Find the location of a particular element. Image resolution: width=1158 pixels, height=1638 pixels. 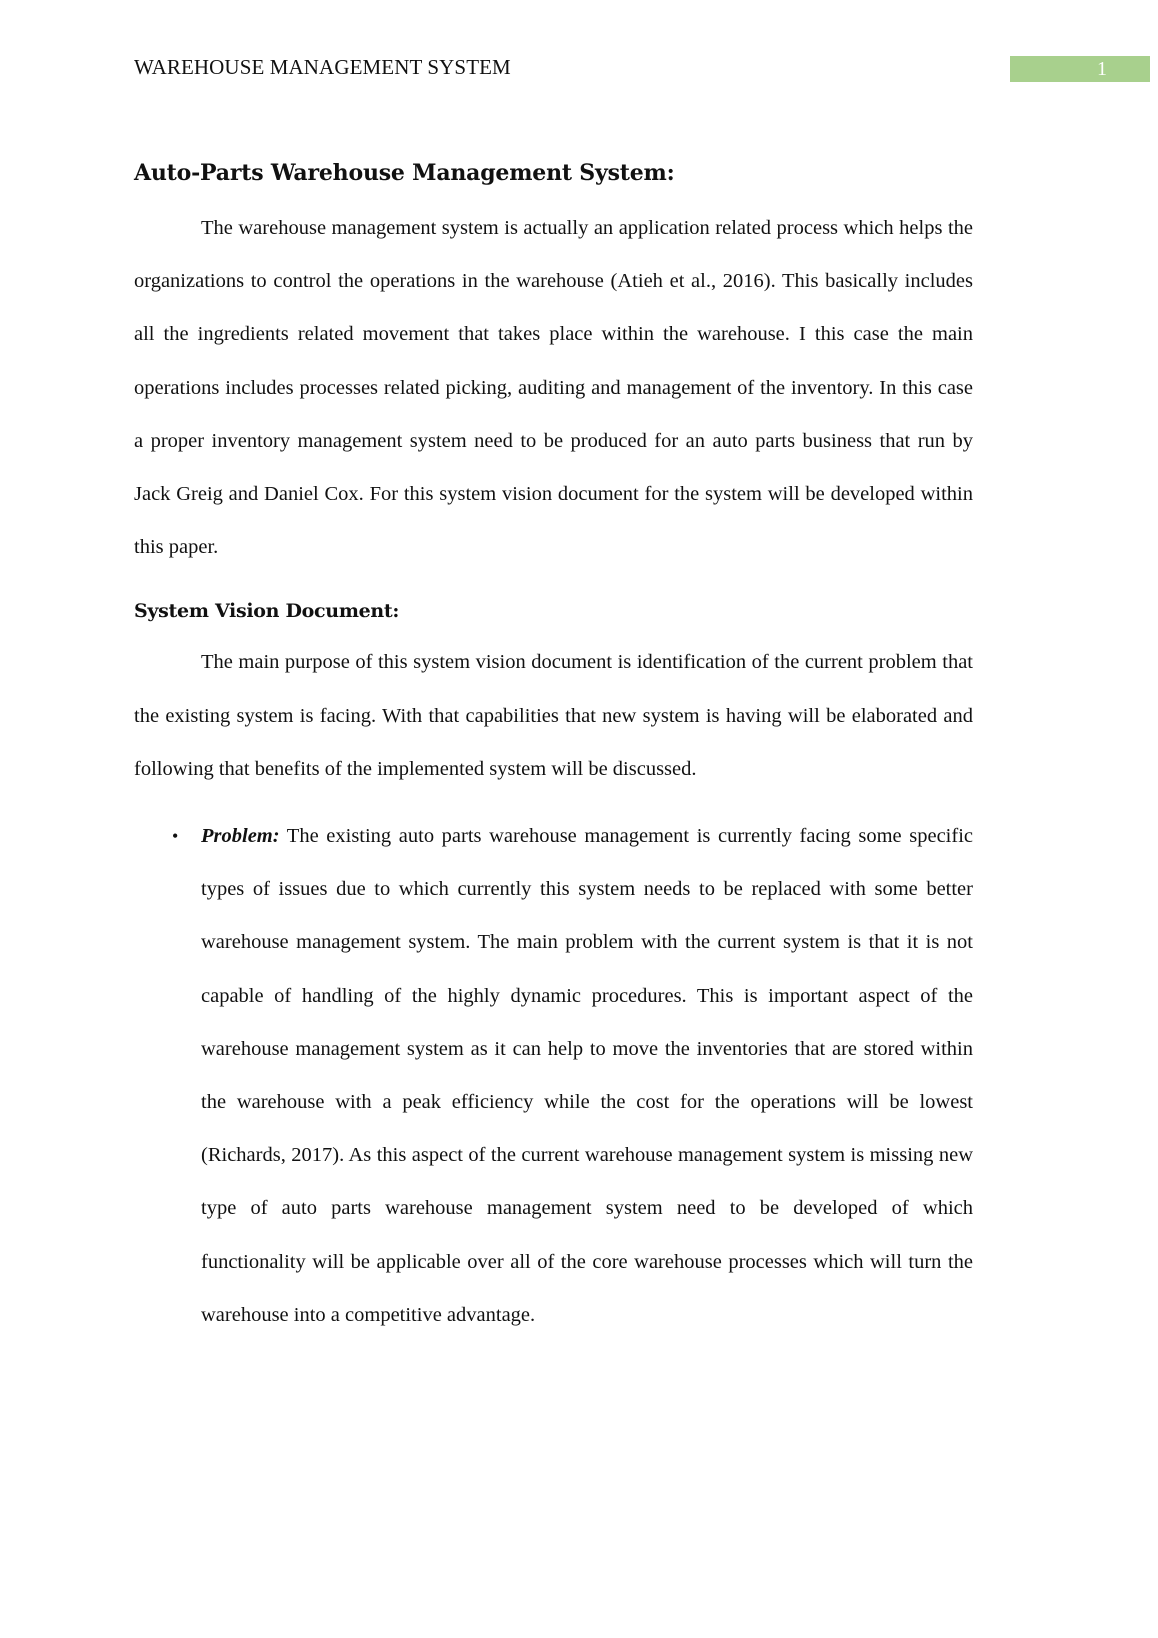

bullet-label: Problem: is located at coordinates (240, 836).